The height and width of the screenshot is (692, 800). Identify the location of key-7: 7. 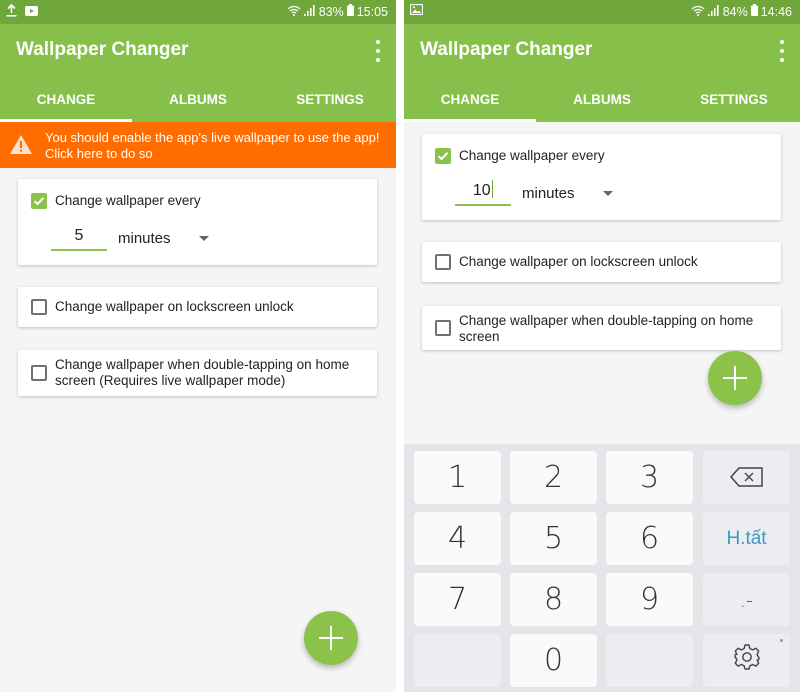
(457, 599).